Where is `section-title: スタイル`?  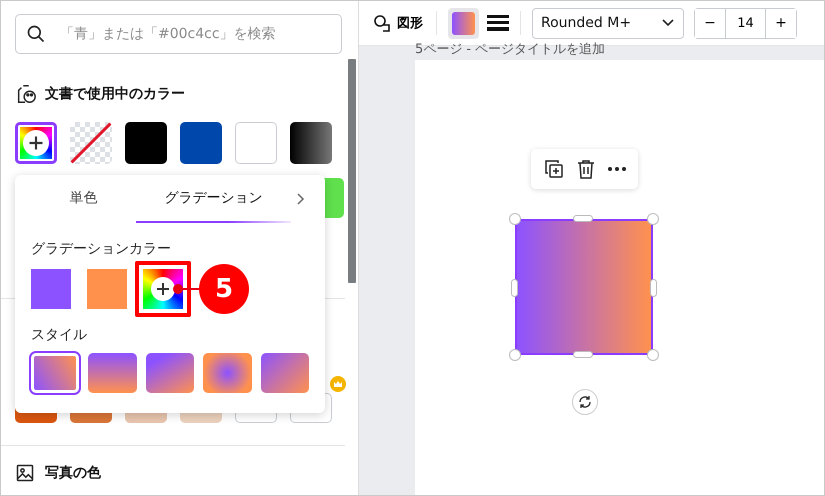
section-title: スタイル is located at coordinates (59, 335).